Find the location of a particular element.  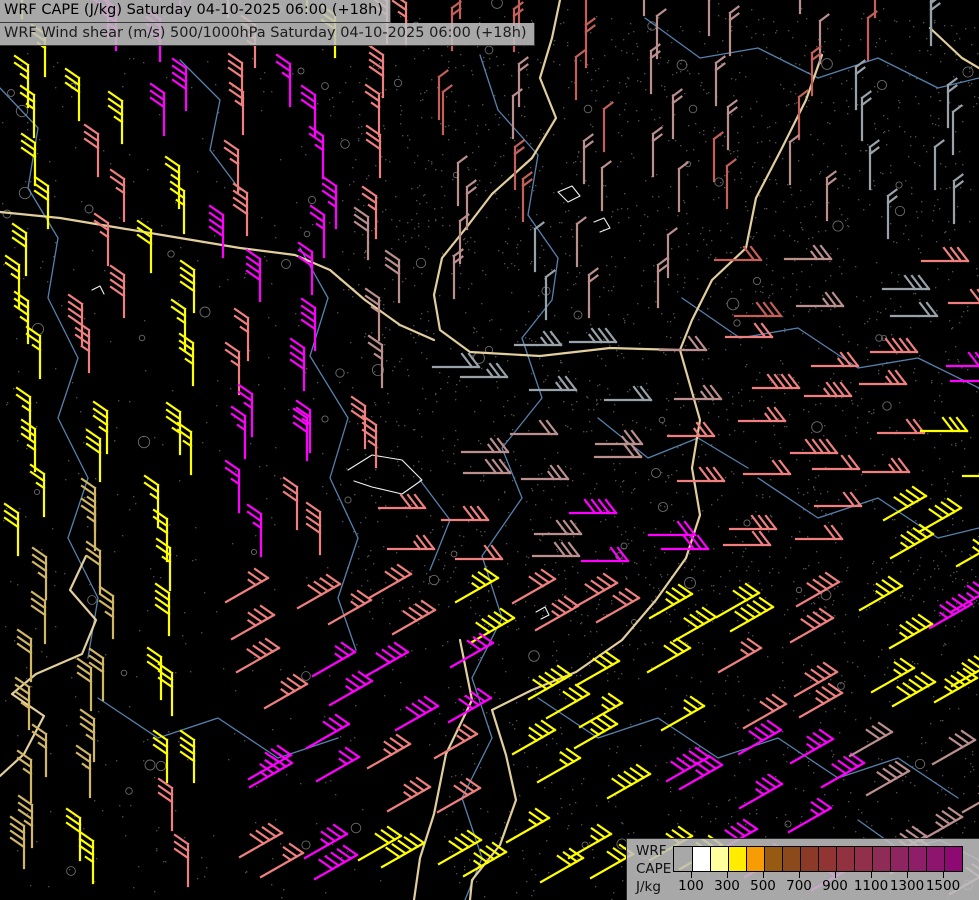

cape-colorbar is located at coordinates (818, 859).